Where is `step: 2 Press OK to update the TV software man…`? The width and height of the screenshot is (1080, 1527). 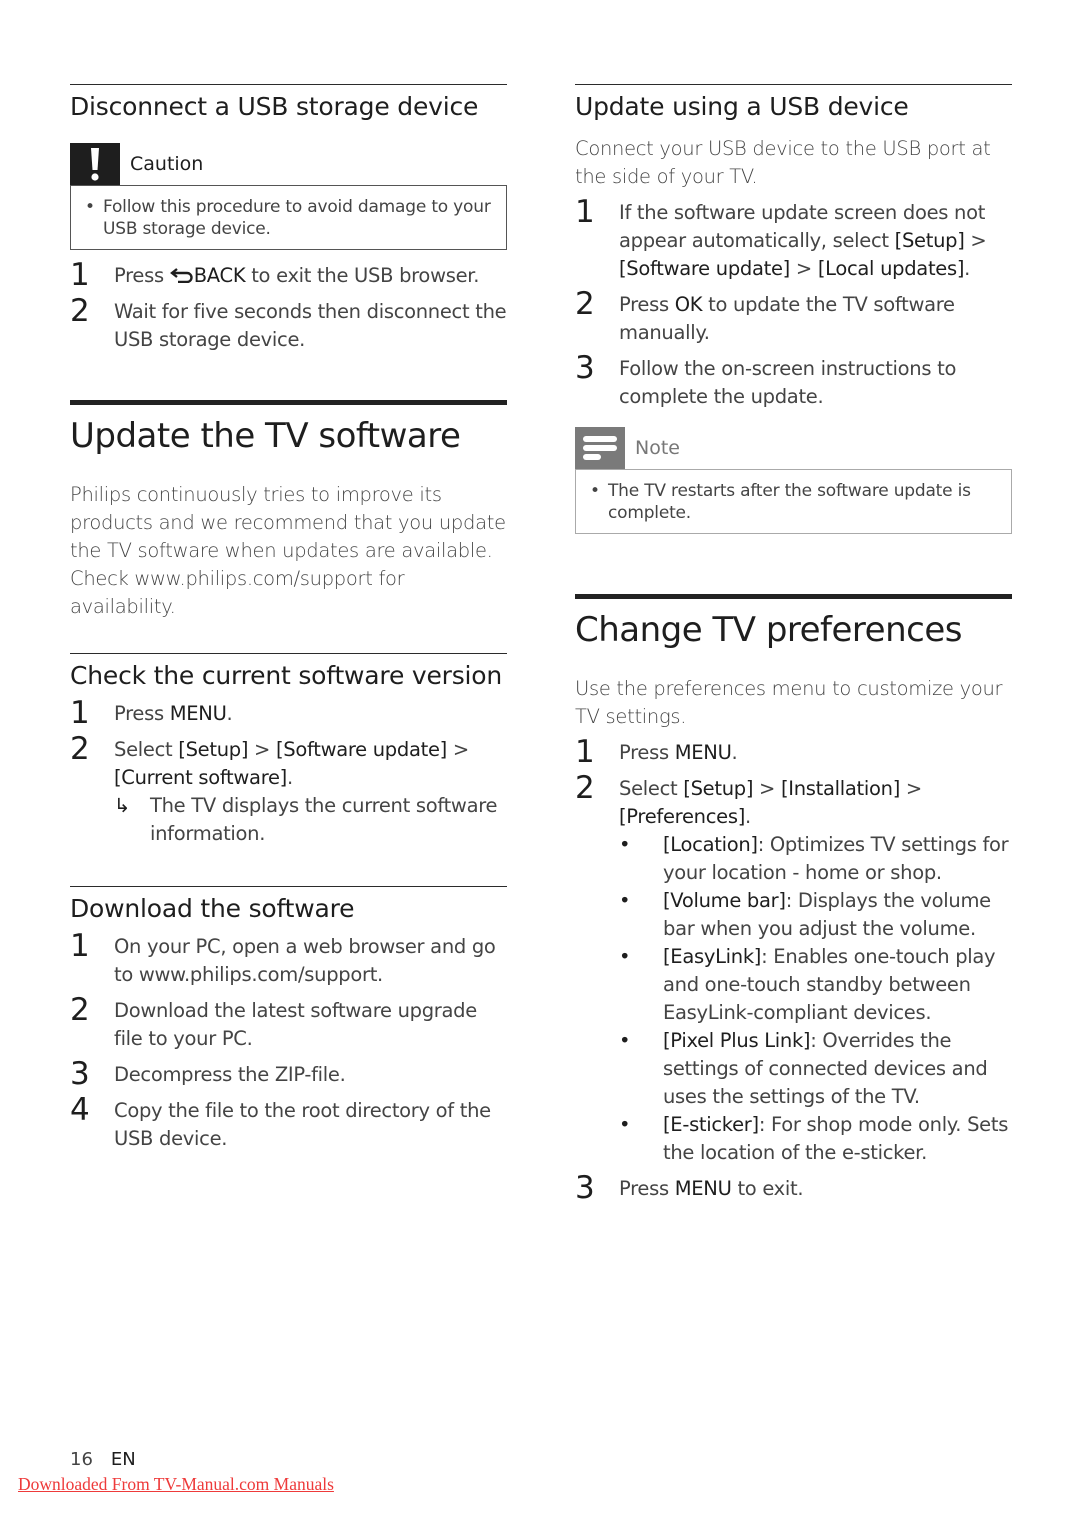
step: 2 Press OK to update the TV software man… is located at coordinates (765, 315).